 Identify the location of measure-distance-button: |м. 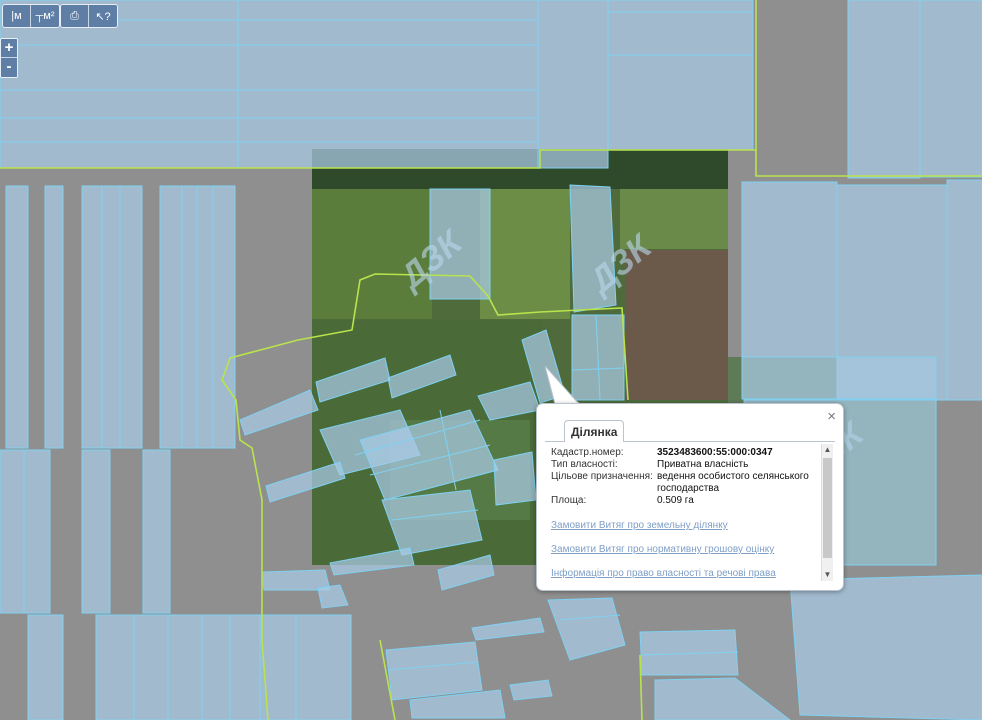
(17, 16).